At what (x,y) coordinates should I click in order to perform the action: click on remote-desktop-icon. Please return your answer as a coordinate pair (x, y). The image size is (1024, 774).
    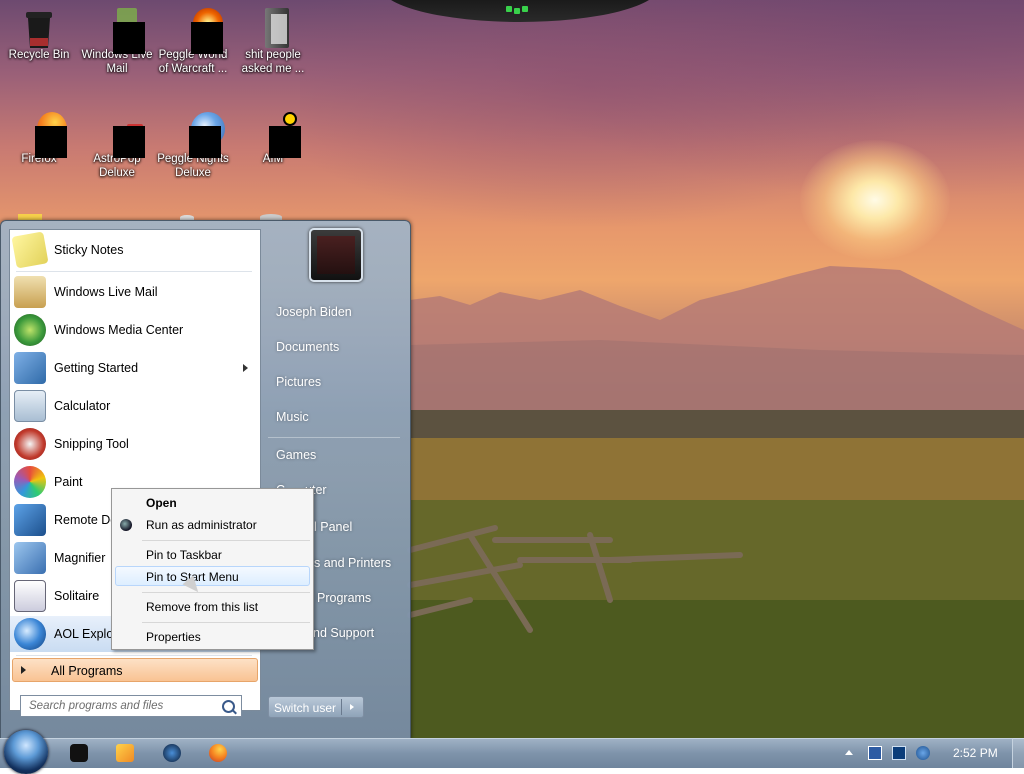
    Looking at the image, I should click on (30, 520).